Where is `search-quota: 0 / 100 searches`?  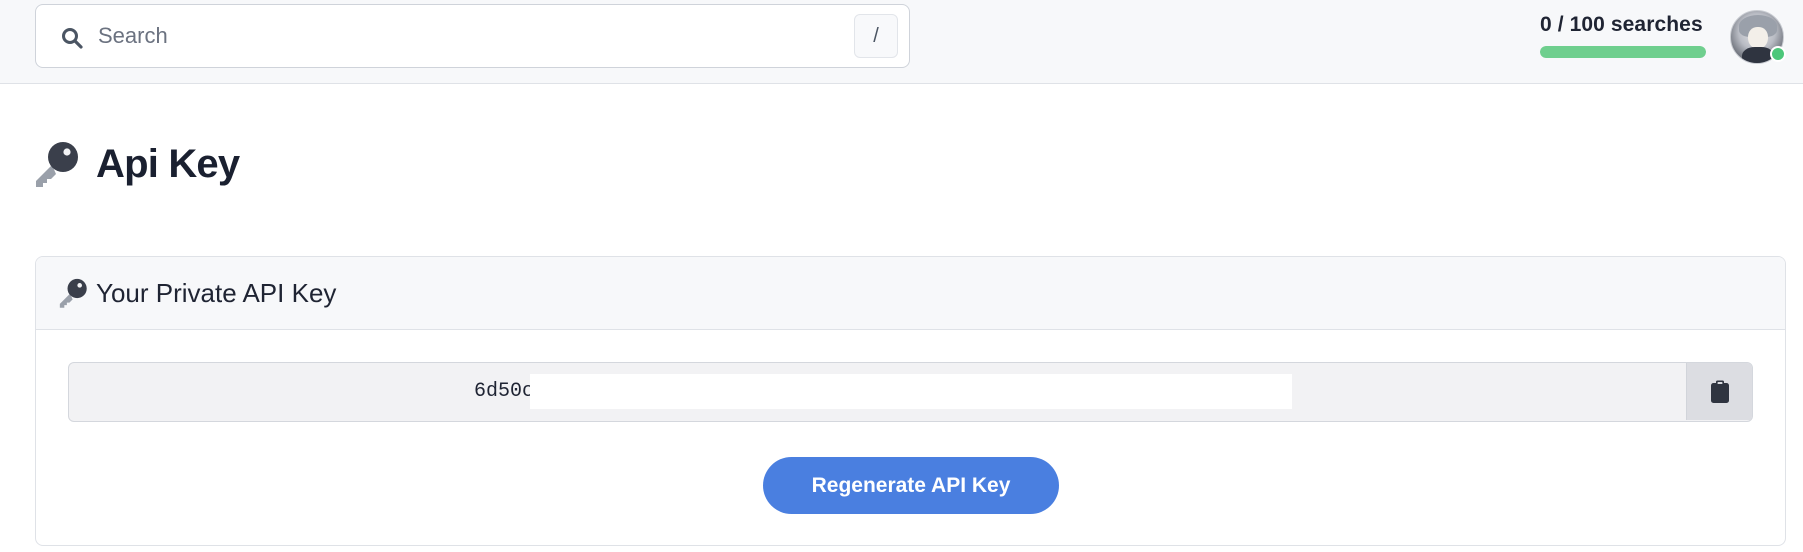
search-quota: 0 / 100 searches is located at coordinates (1625, 35).